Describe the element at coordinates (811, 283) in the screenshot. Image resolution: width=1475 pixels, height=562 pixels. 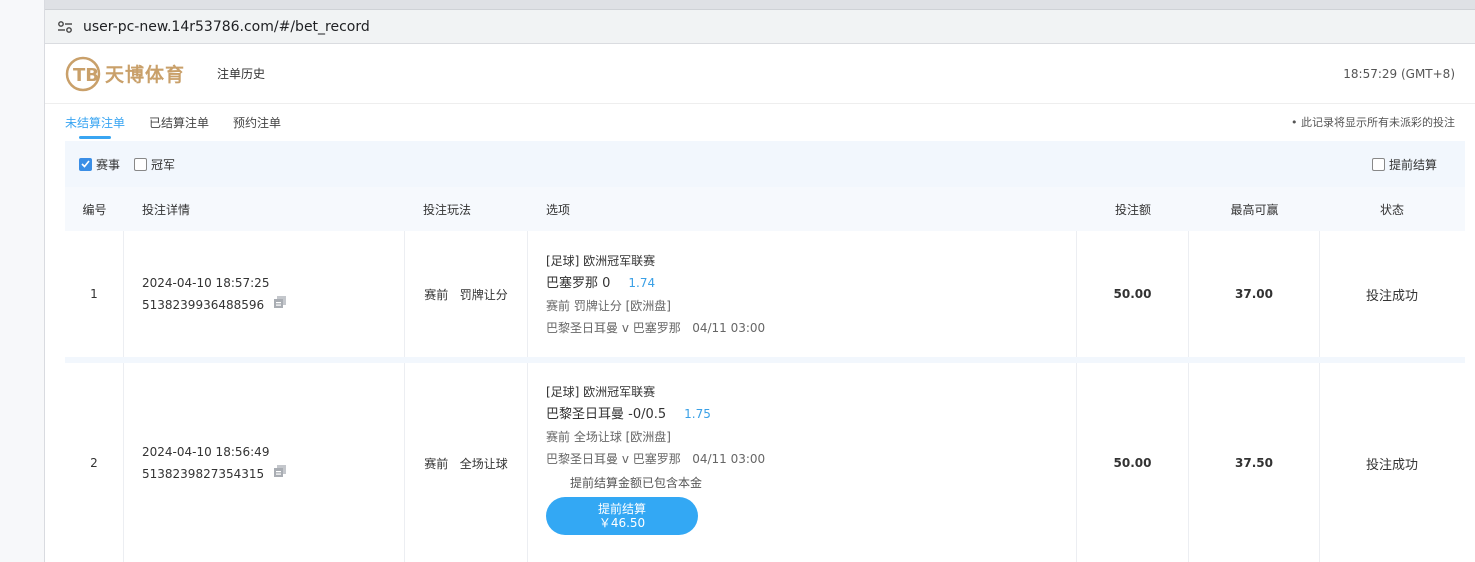
I see `bet-pick: 巴塞罗那 0 1.74` at that location.